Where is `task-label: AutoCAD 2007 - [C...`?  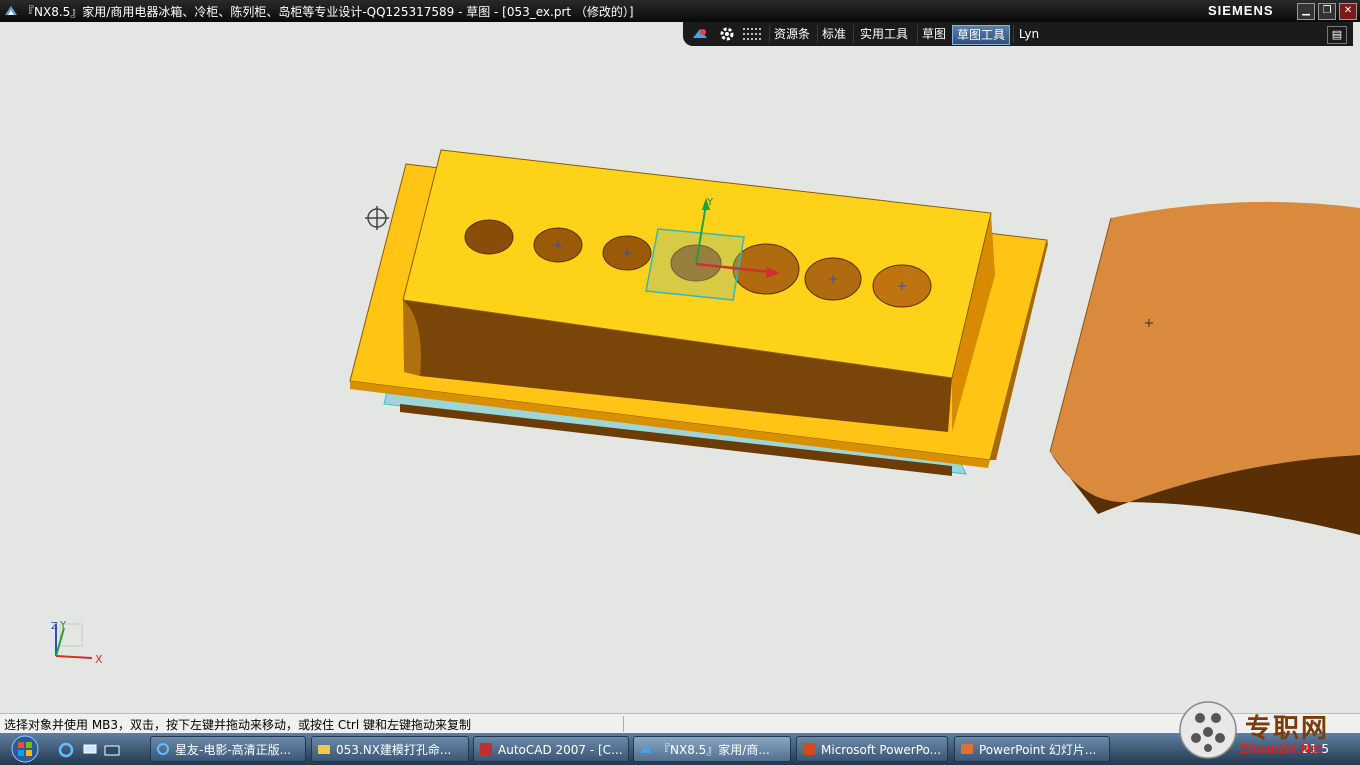 task-label: AutoCAD 2007 - [C... is located at coordinates (560, 750).